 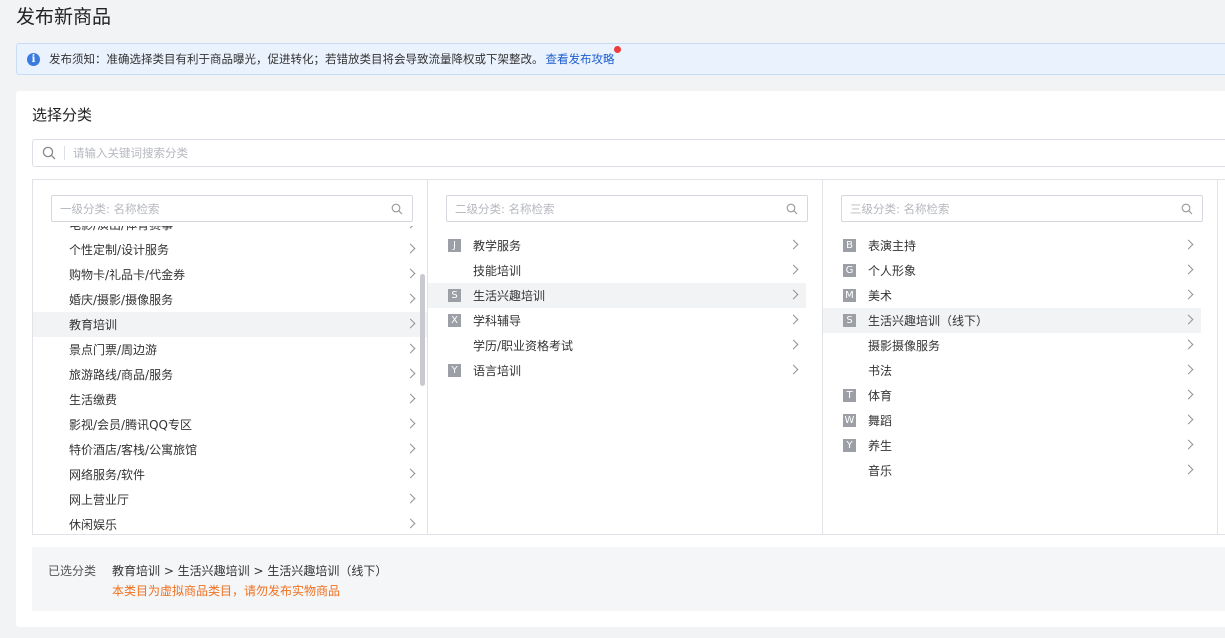 What do you see at coordinates (1012, 345) in the screenshot?
I see `level3-item: 摄影摄像服务` at bounding box center [1012, 345].